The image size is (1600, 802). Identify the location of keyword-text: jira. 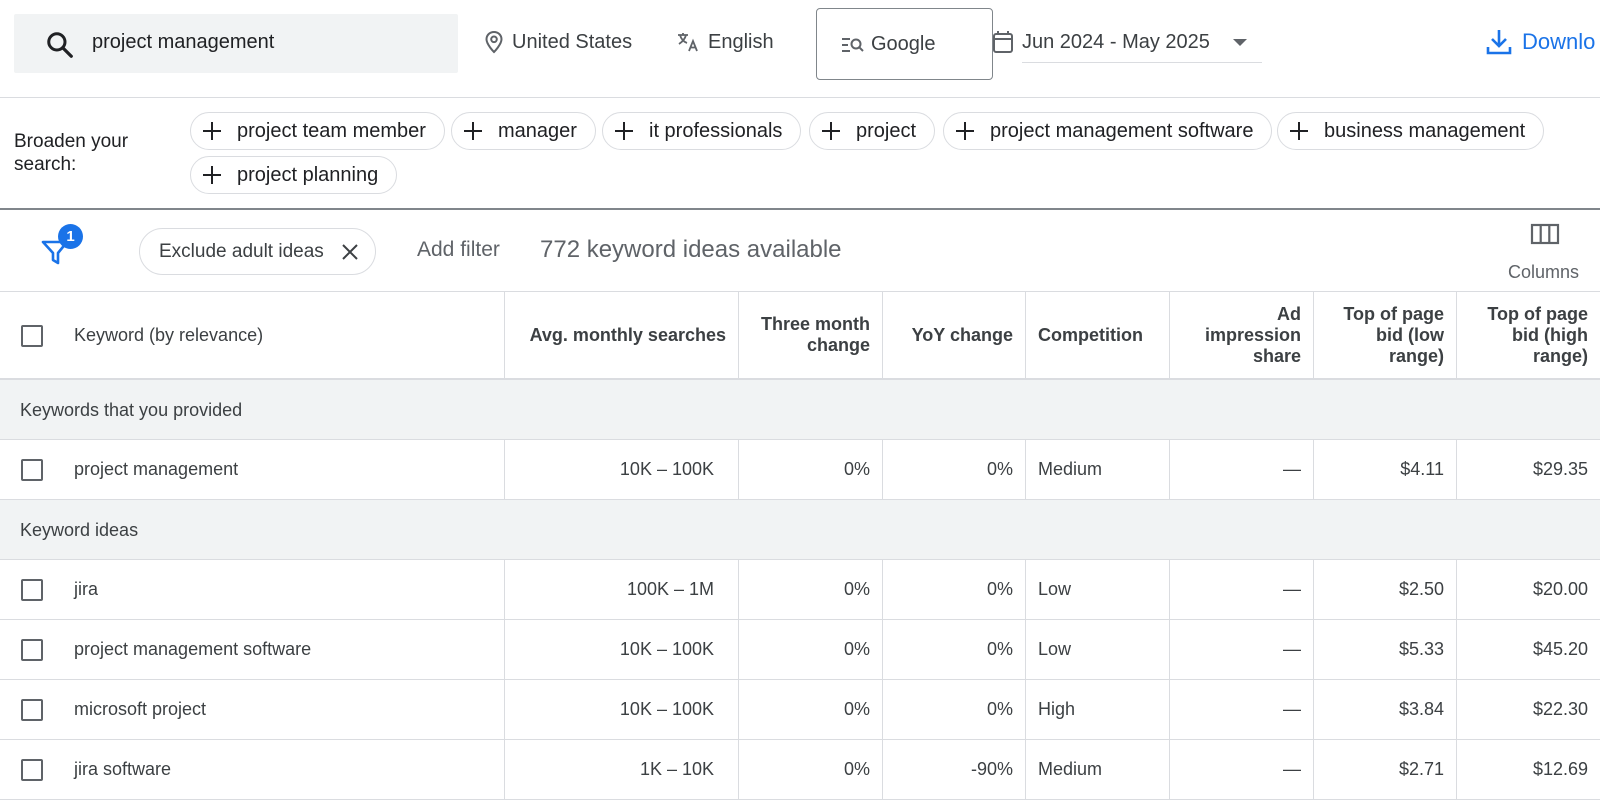
(86, 589).